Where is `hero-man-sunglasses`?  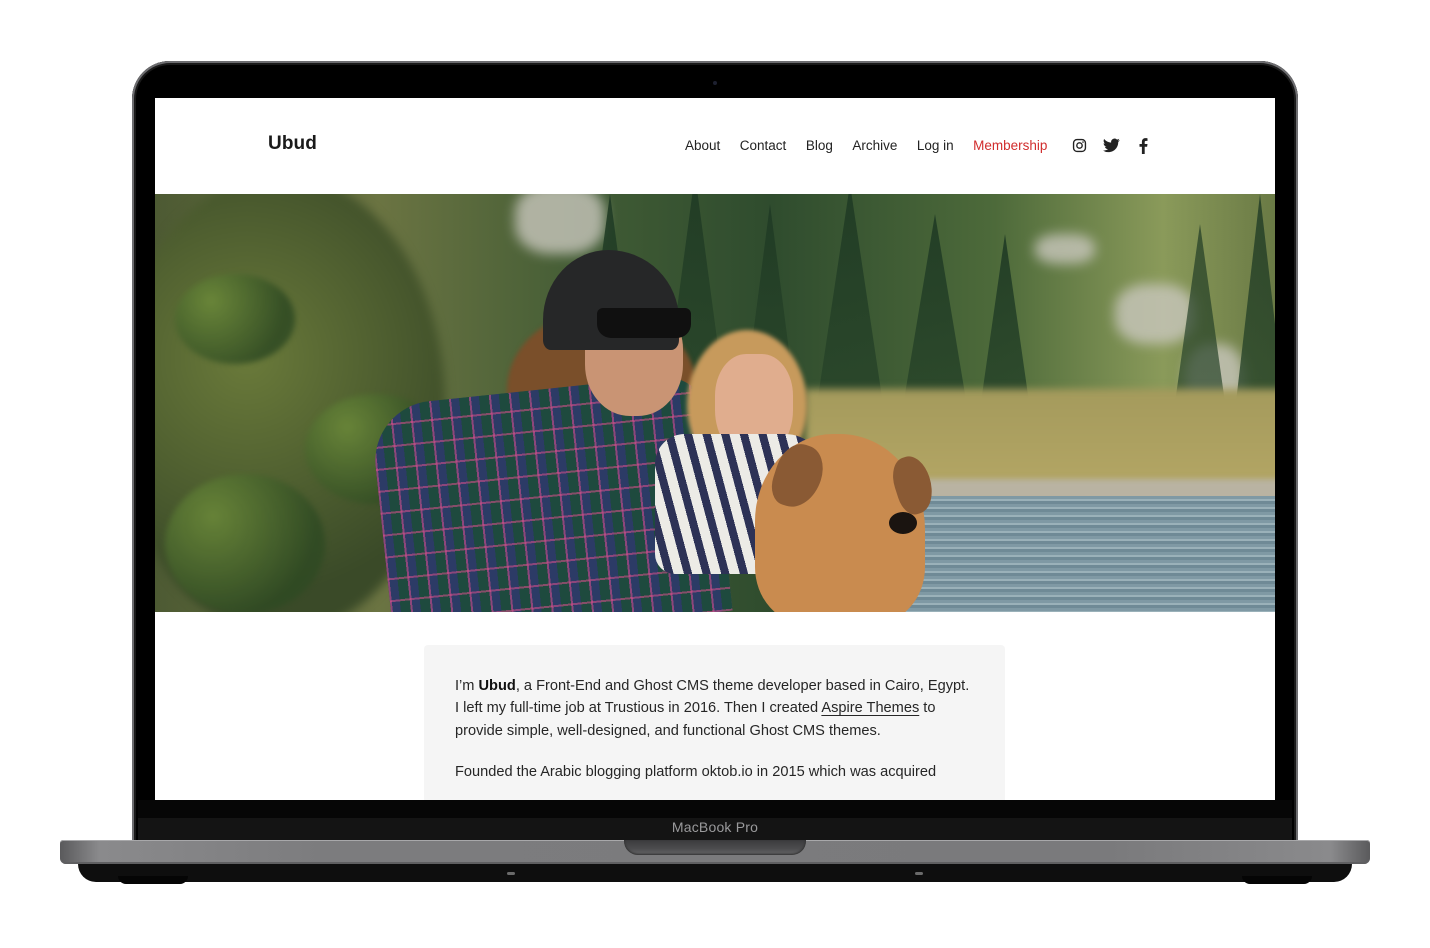 hero-man-sunglasses is located at coordinates (644, 323).